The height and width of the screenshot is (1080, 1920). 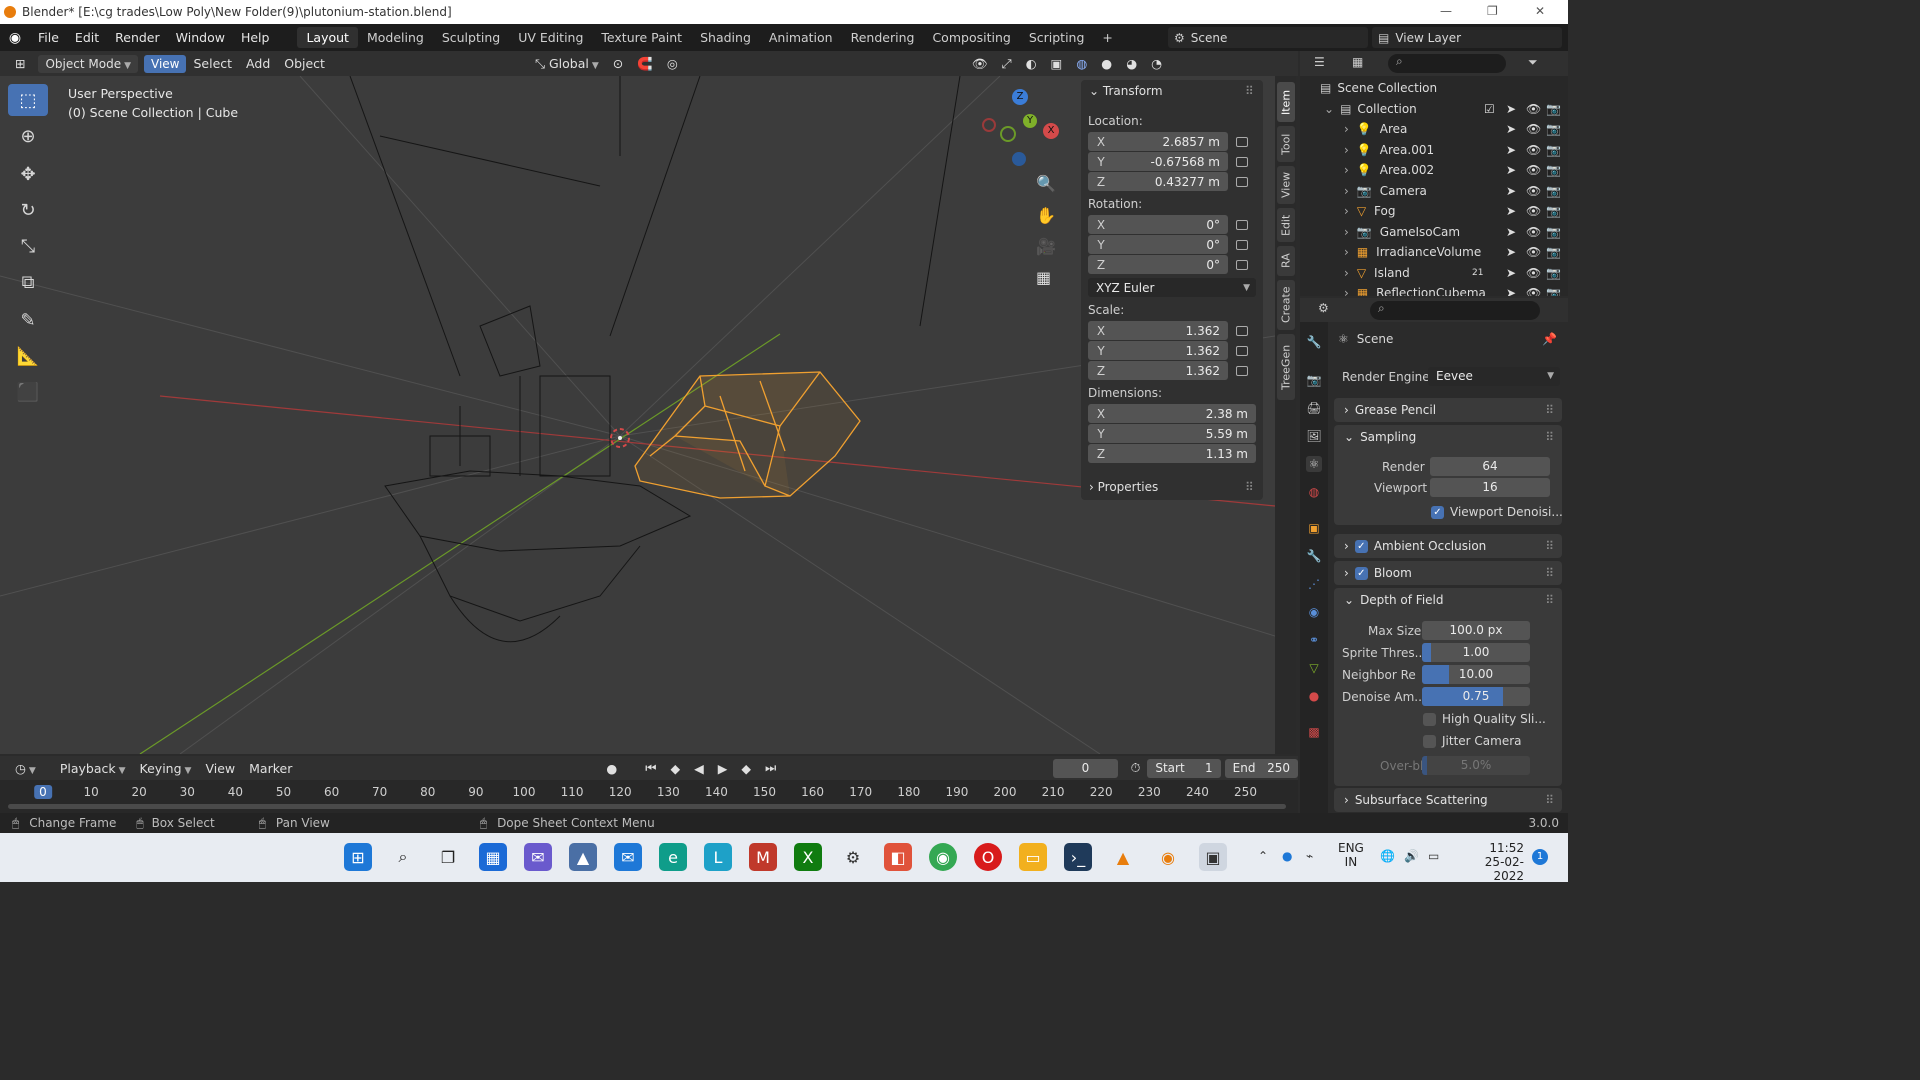 What do you see at coordinates (628, 857) in the screenshot?
I see `mail-icon: ✉` at bounding box center [628, 857].